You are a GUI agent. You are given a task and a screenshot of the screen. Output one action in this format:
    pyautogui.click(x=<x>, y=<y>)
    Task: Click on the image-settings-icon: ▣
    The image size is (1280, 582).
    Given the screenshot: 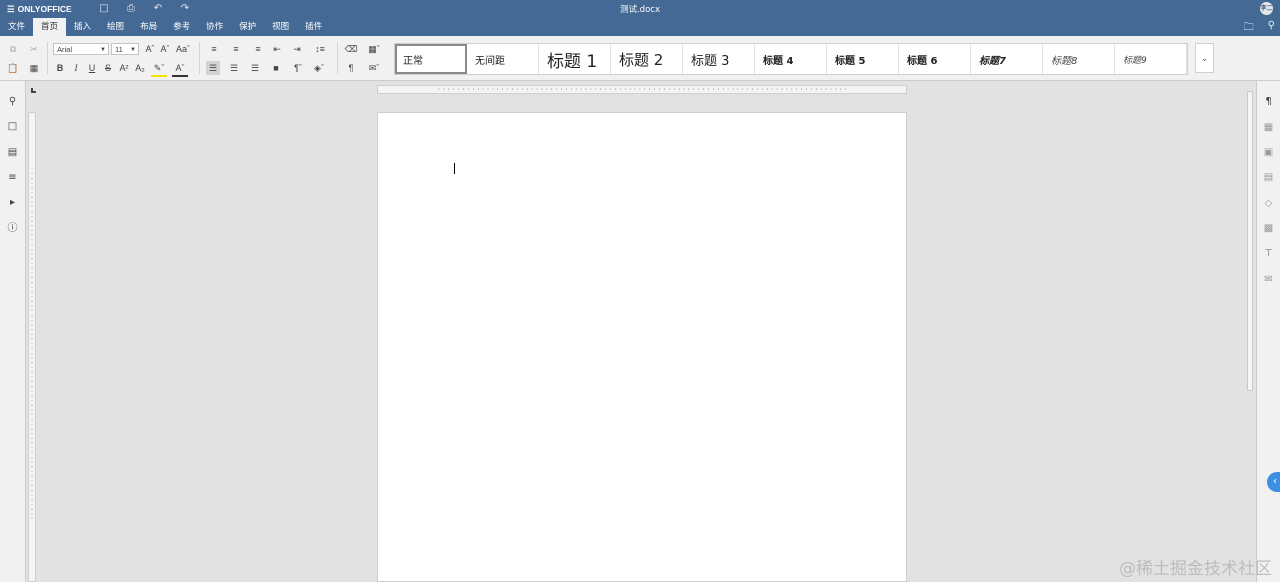 What is the action you would take?
    pyautogui.click(x=1268, y=152)
    